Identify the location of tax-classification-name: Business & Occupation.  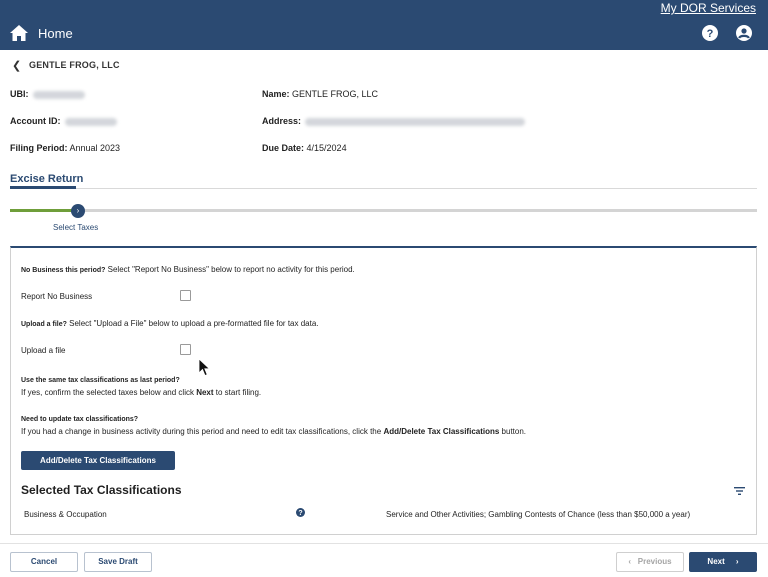
(65, 514).